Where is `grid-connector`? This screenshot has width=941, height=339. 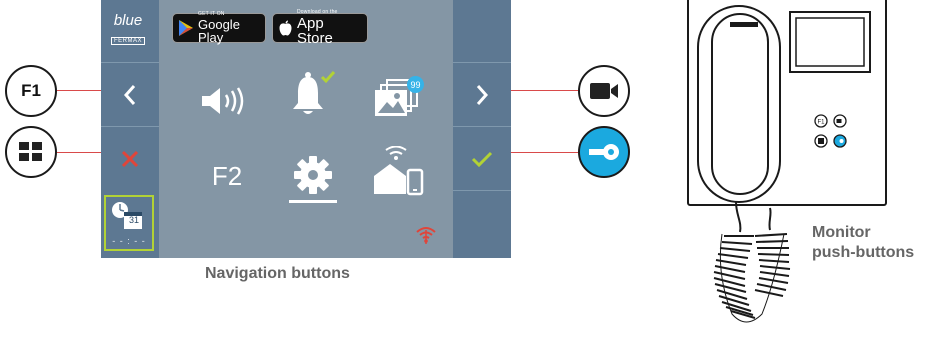
grid-connector is located at coordinates (79, 152).